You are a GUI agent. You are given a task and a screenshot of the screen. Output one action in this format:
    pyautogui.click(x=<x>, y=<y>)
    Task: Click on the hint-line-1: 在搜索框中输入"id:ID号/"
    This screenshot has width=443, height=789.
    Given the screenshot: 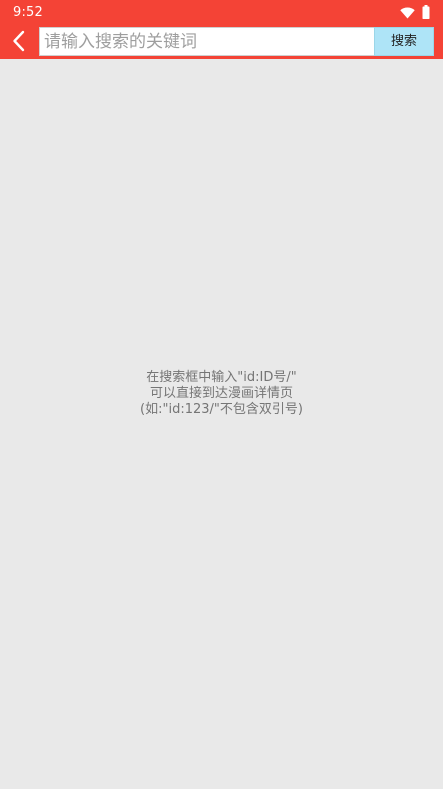 What is the action you would take?
    pyautogui.click(x=221, y=377)
    